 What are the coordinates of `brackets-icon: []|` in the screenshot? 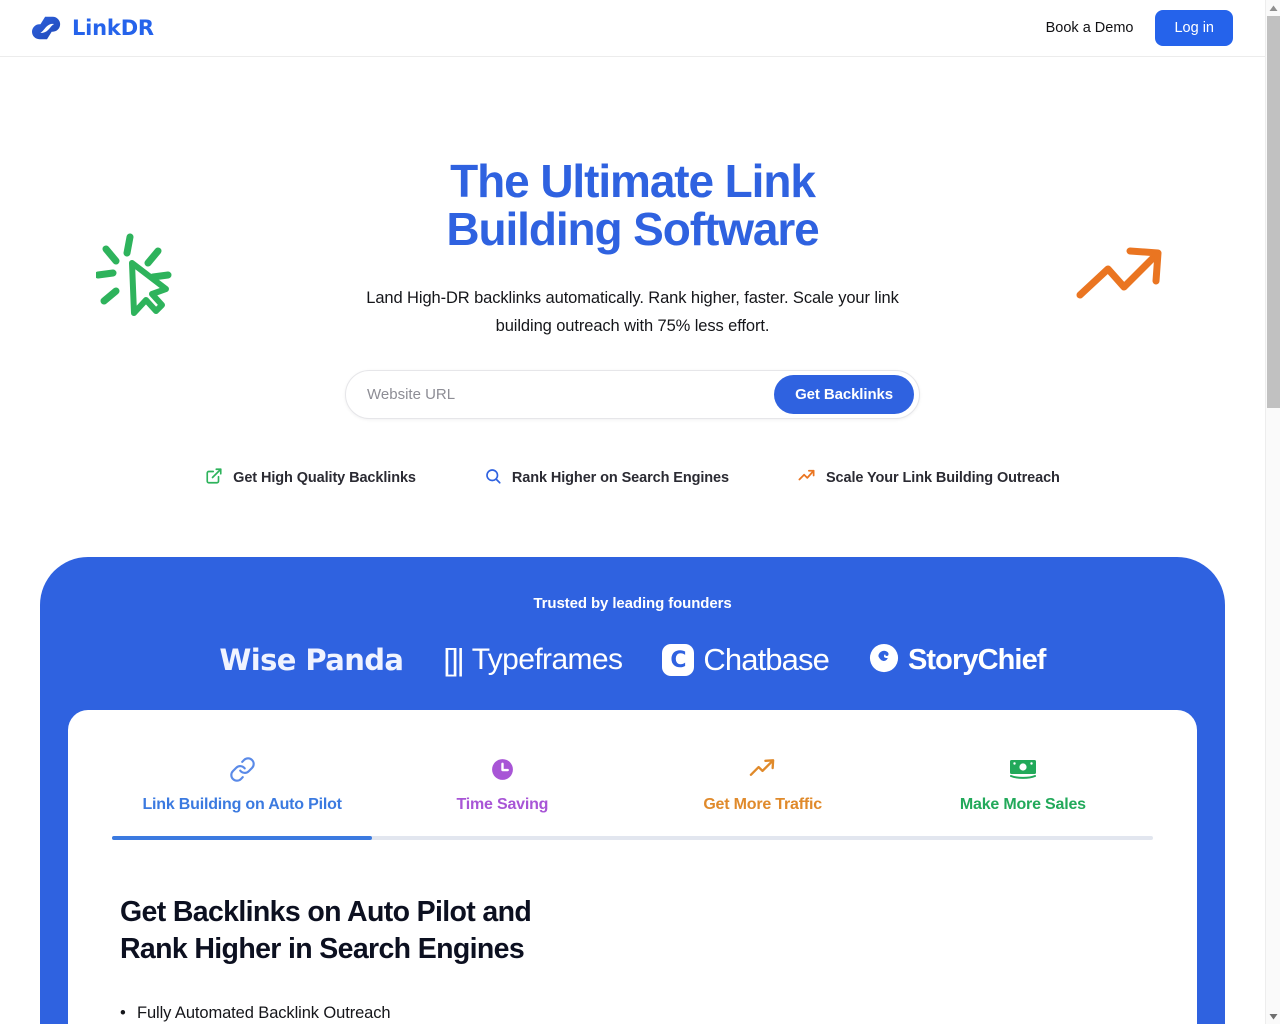 It's located at (453, 660).